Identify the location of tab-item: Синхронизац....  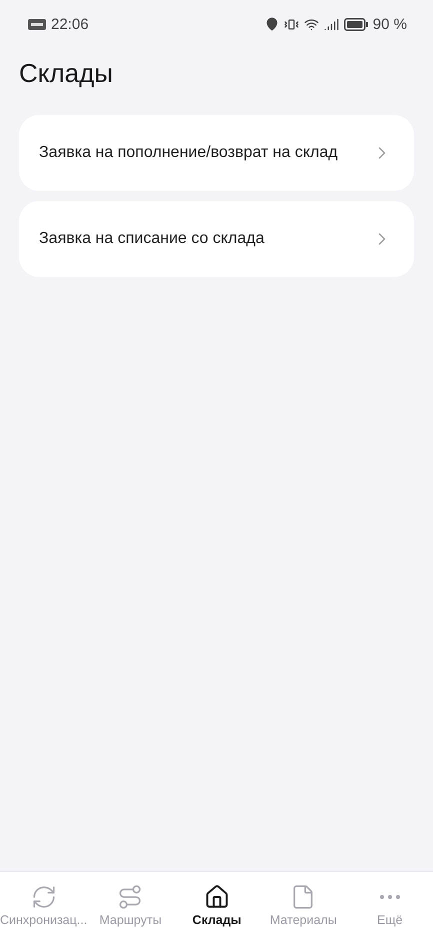
(44, 905).